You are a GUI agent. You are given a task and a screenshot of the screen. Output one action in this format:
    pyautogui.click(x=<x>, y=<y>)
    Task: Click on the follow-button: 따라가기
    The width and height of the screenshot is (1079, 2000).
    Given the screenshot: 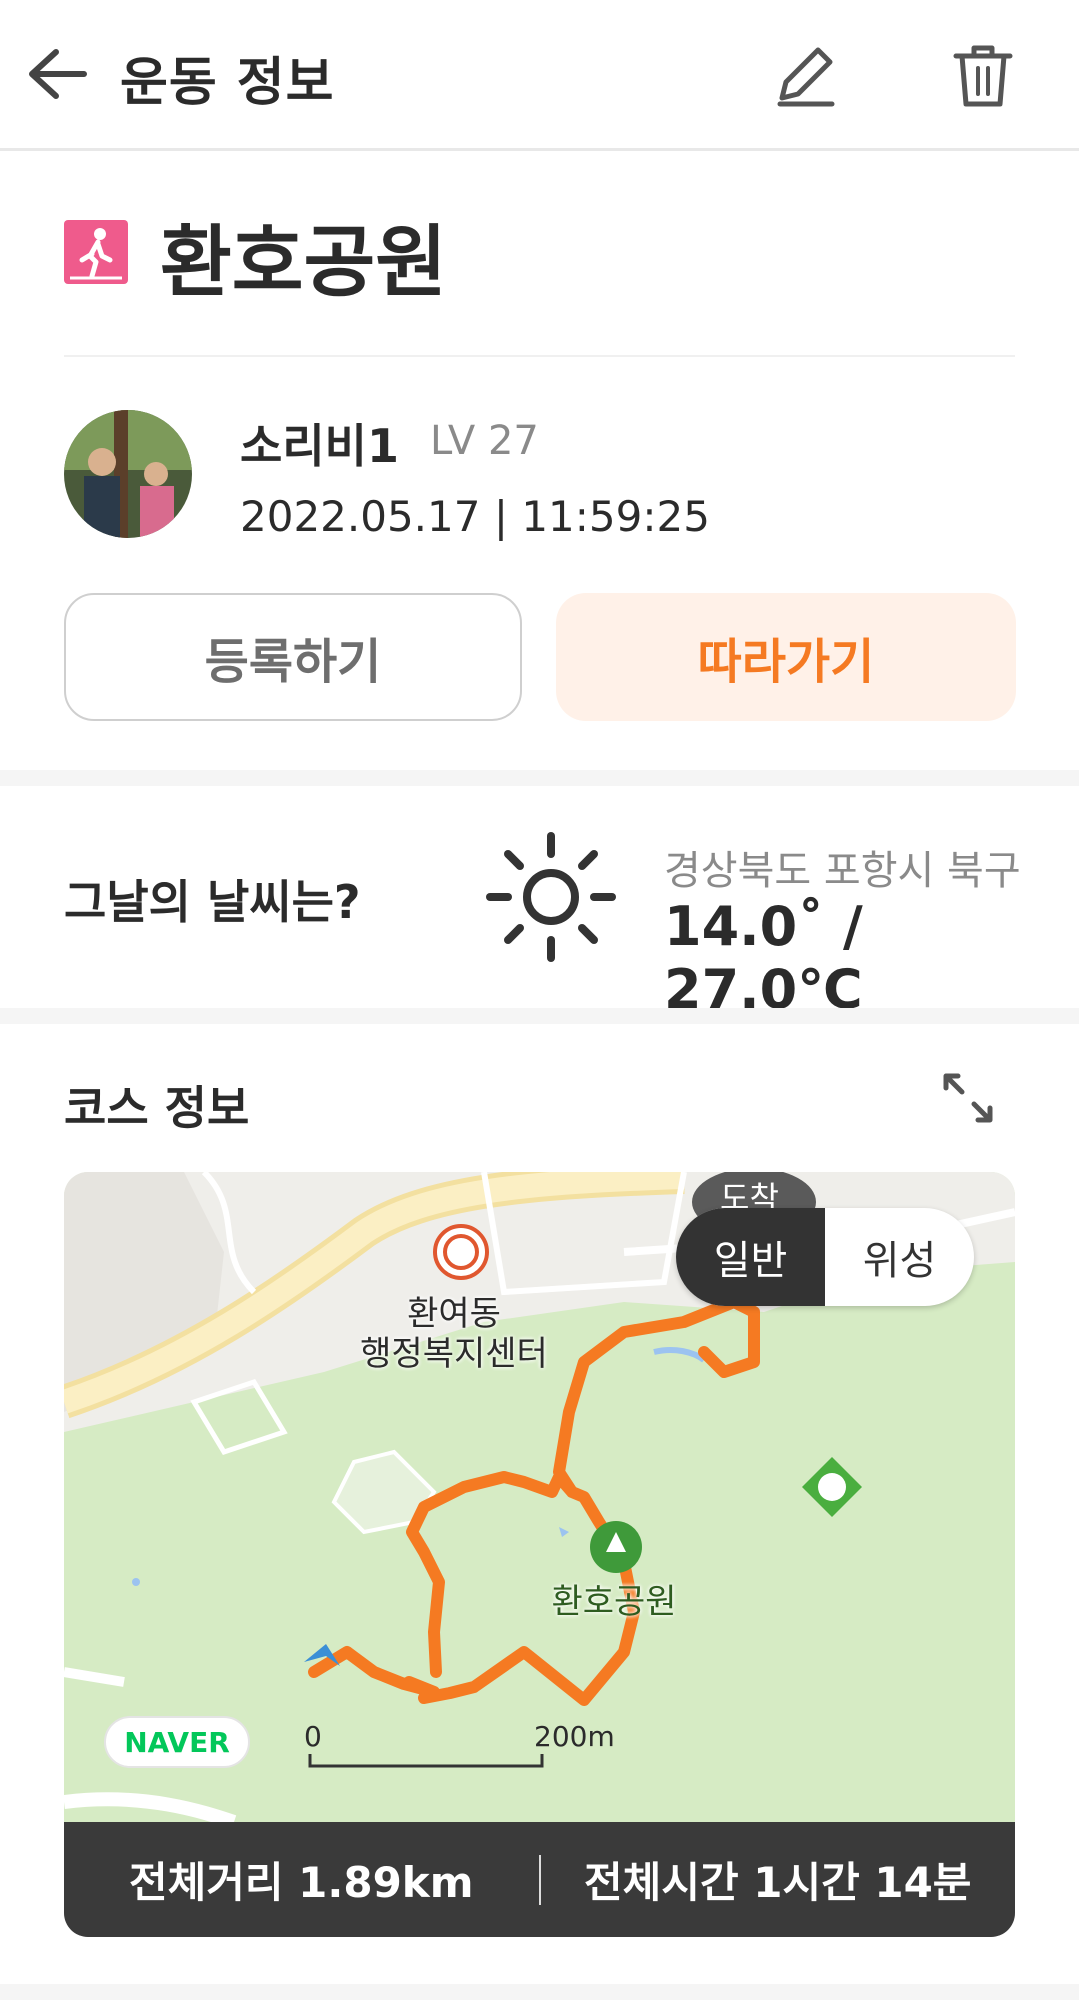 What is the action you would take?
    pyautogui.click(x=786, y=657)
    